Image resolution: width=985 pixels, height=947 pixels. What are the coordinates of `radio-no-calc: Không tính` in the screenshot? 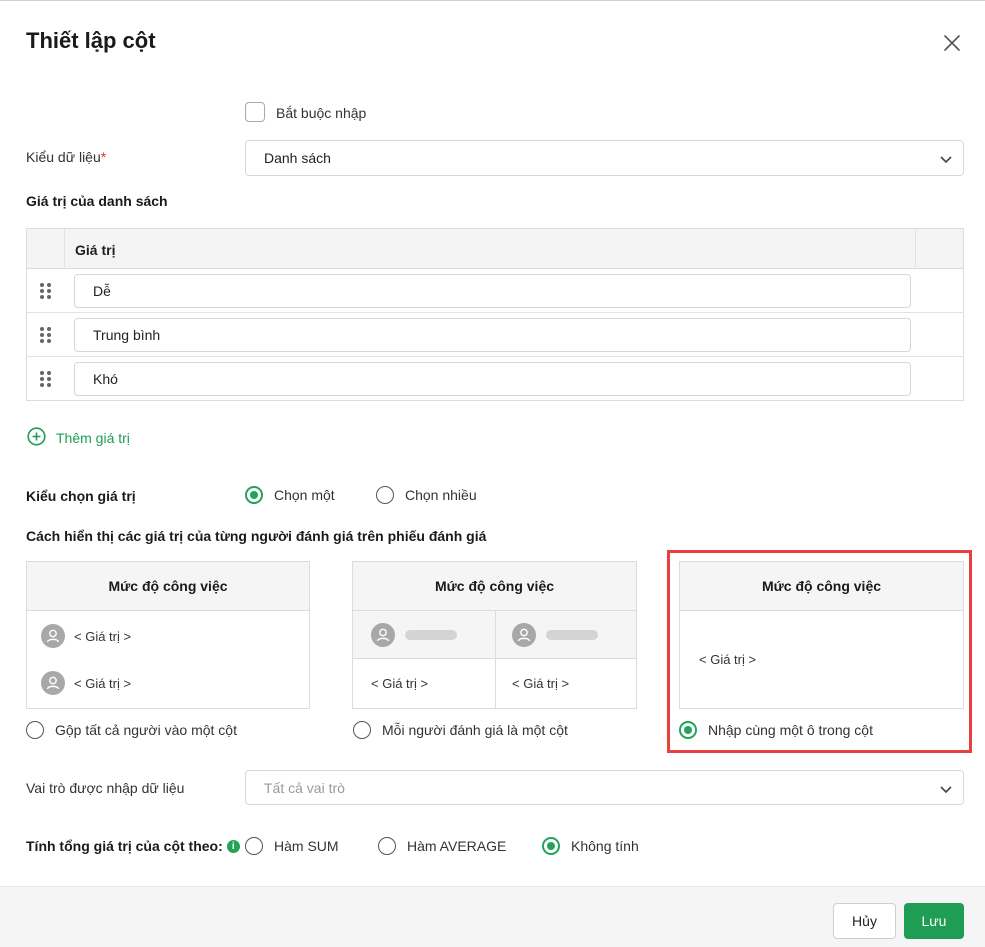 It's located at (590, 846).